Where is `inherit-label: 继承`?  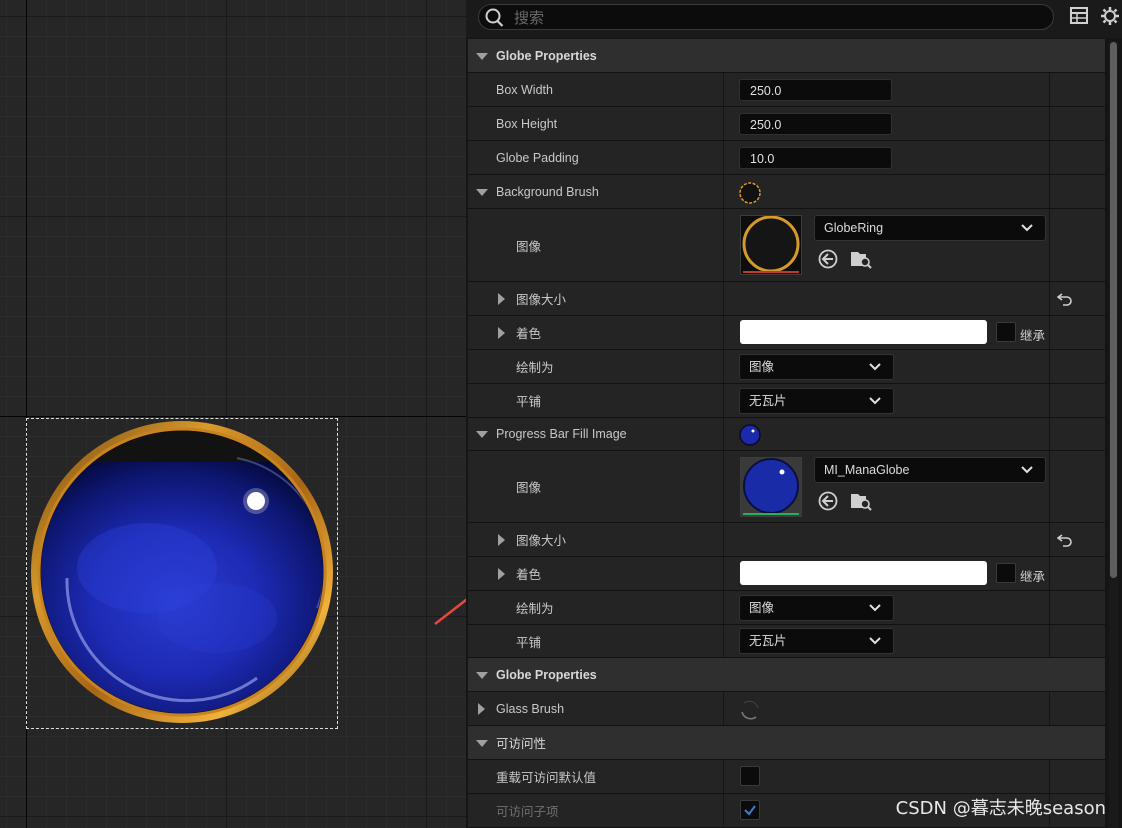 inherit-label: 继承 is located at coordinates (1033, 336).